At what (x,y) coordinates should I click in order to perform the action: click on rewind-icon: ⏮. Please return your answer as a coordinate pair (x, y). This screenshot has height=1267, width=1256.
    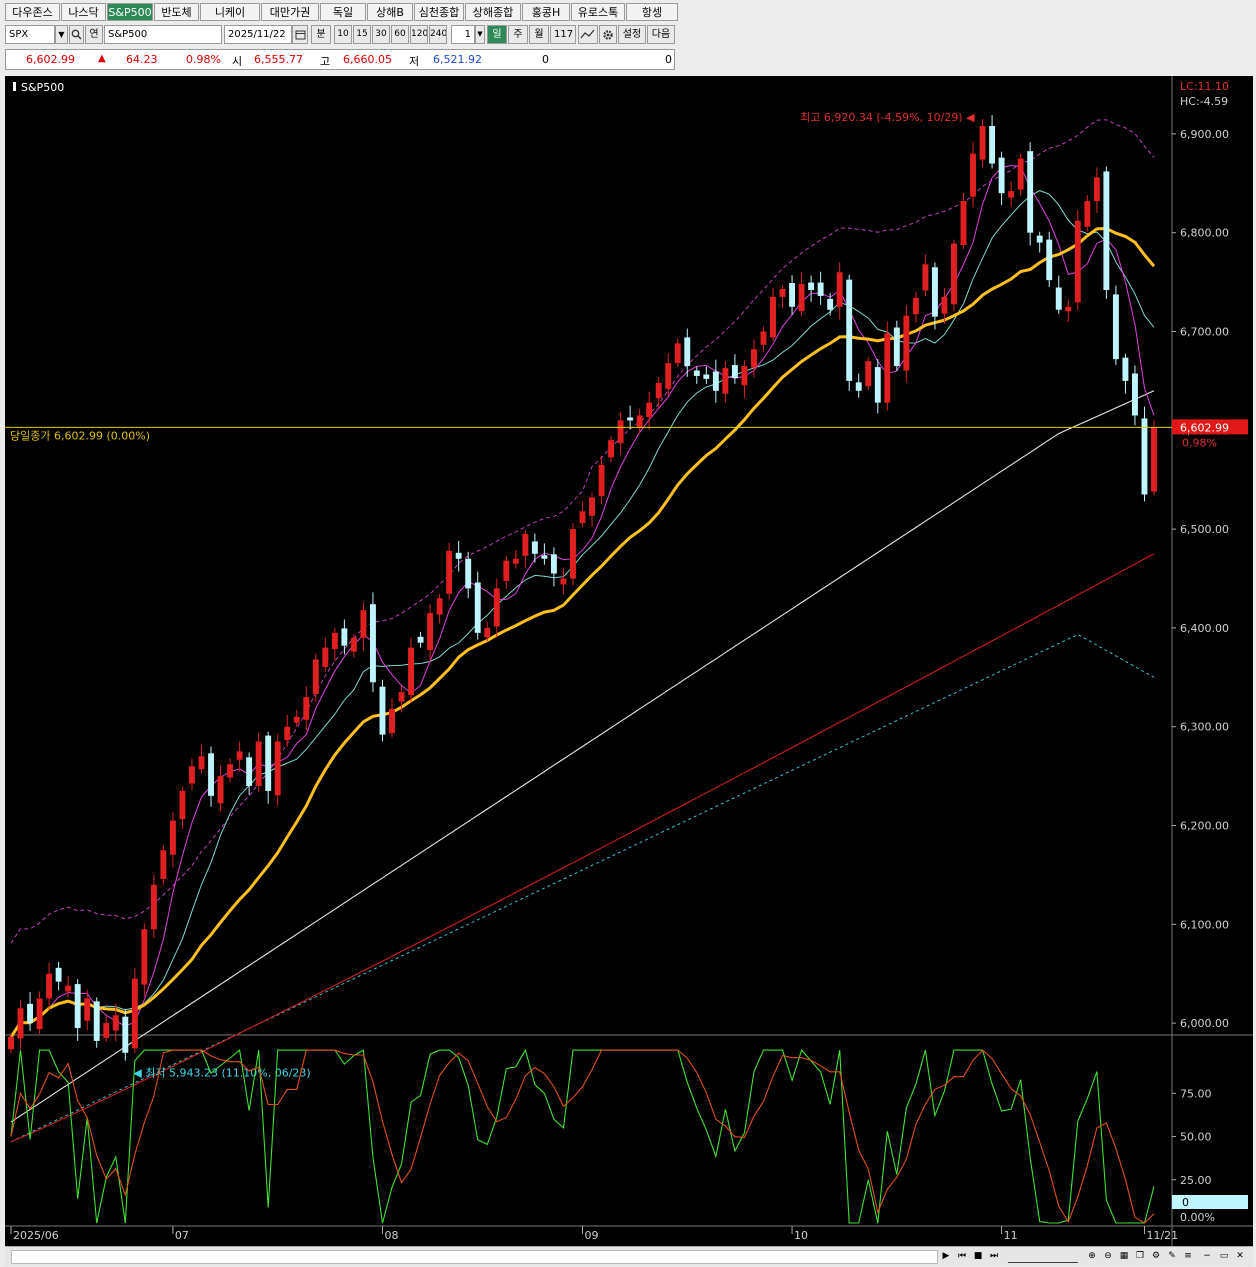
    Looking at the image, I should click on (962, 1256).